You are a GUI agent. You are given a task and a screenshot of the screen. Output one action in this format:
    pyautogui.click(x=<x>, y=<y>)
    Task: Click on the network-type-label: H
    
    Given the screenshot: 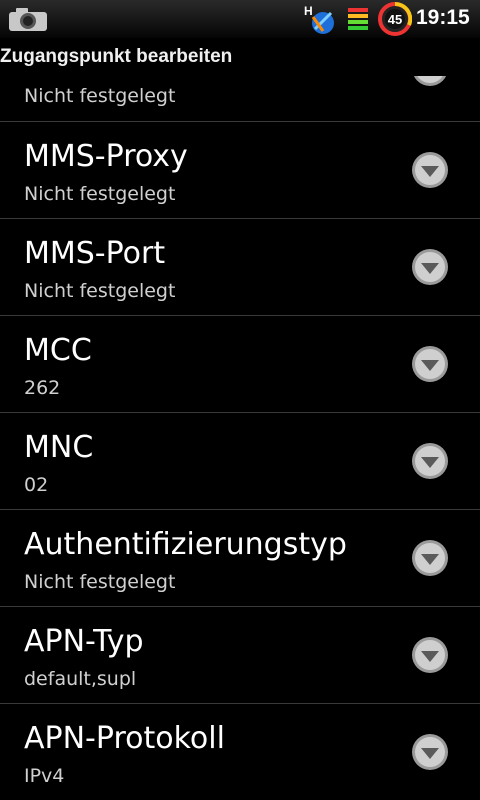 What is the action you would take?
    pyautogui.click(x=308, y=11)
    